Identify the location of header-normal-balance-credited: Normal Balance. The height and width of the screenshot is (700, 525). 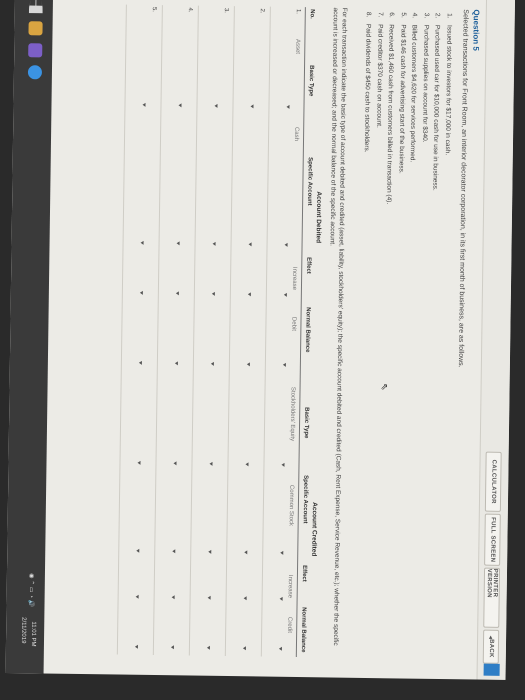
(303, 630).